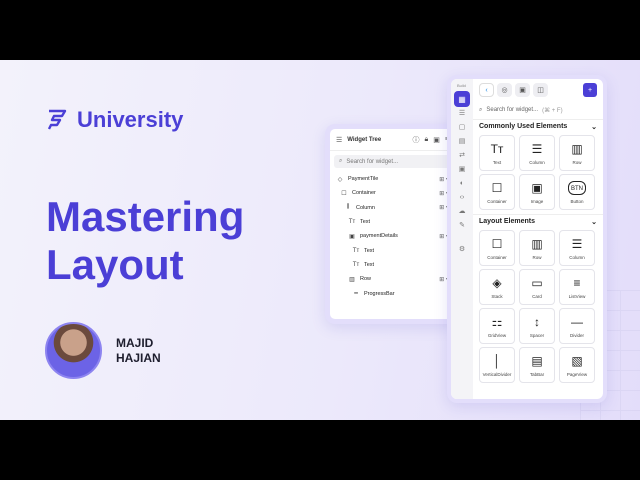  I want to click on widget-tile: ≡ ListView, so click(577, 287).